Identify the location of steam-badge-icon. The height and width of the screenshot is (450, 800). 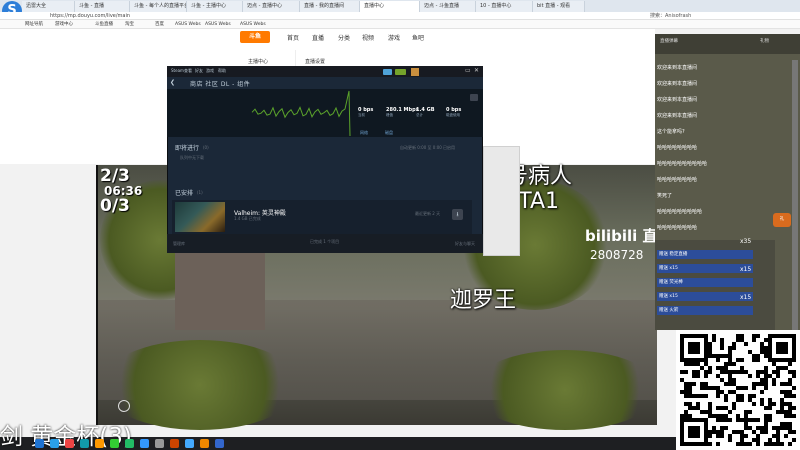
(400, 72).